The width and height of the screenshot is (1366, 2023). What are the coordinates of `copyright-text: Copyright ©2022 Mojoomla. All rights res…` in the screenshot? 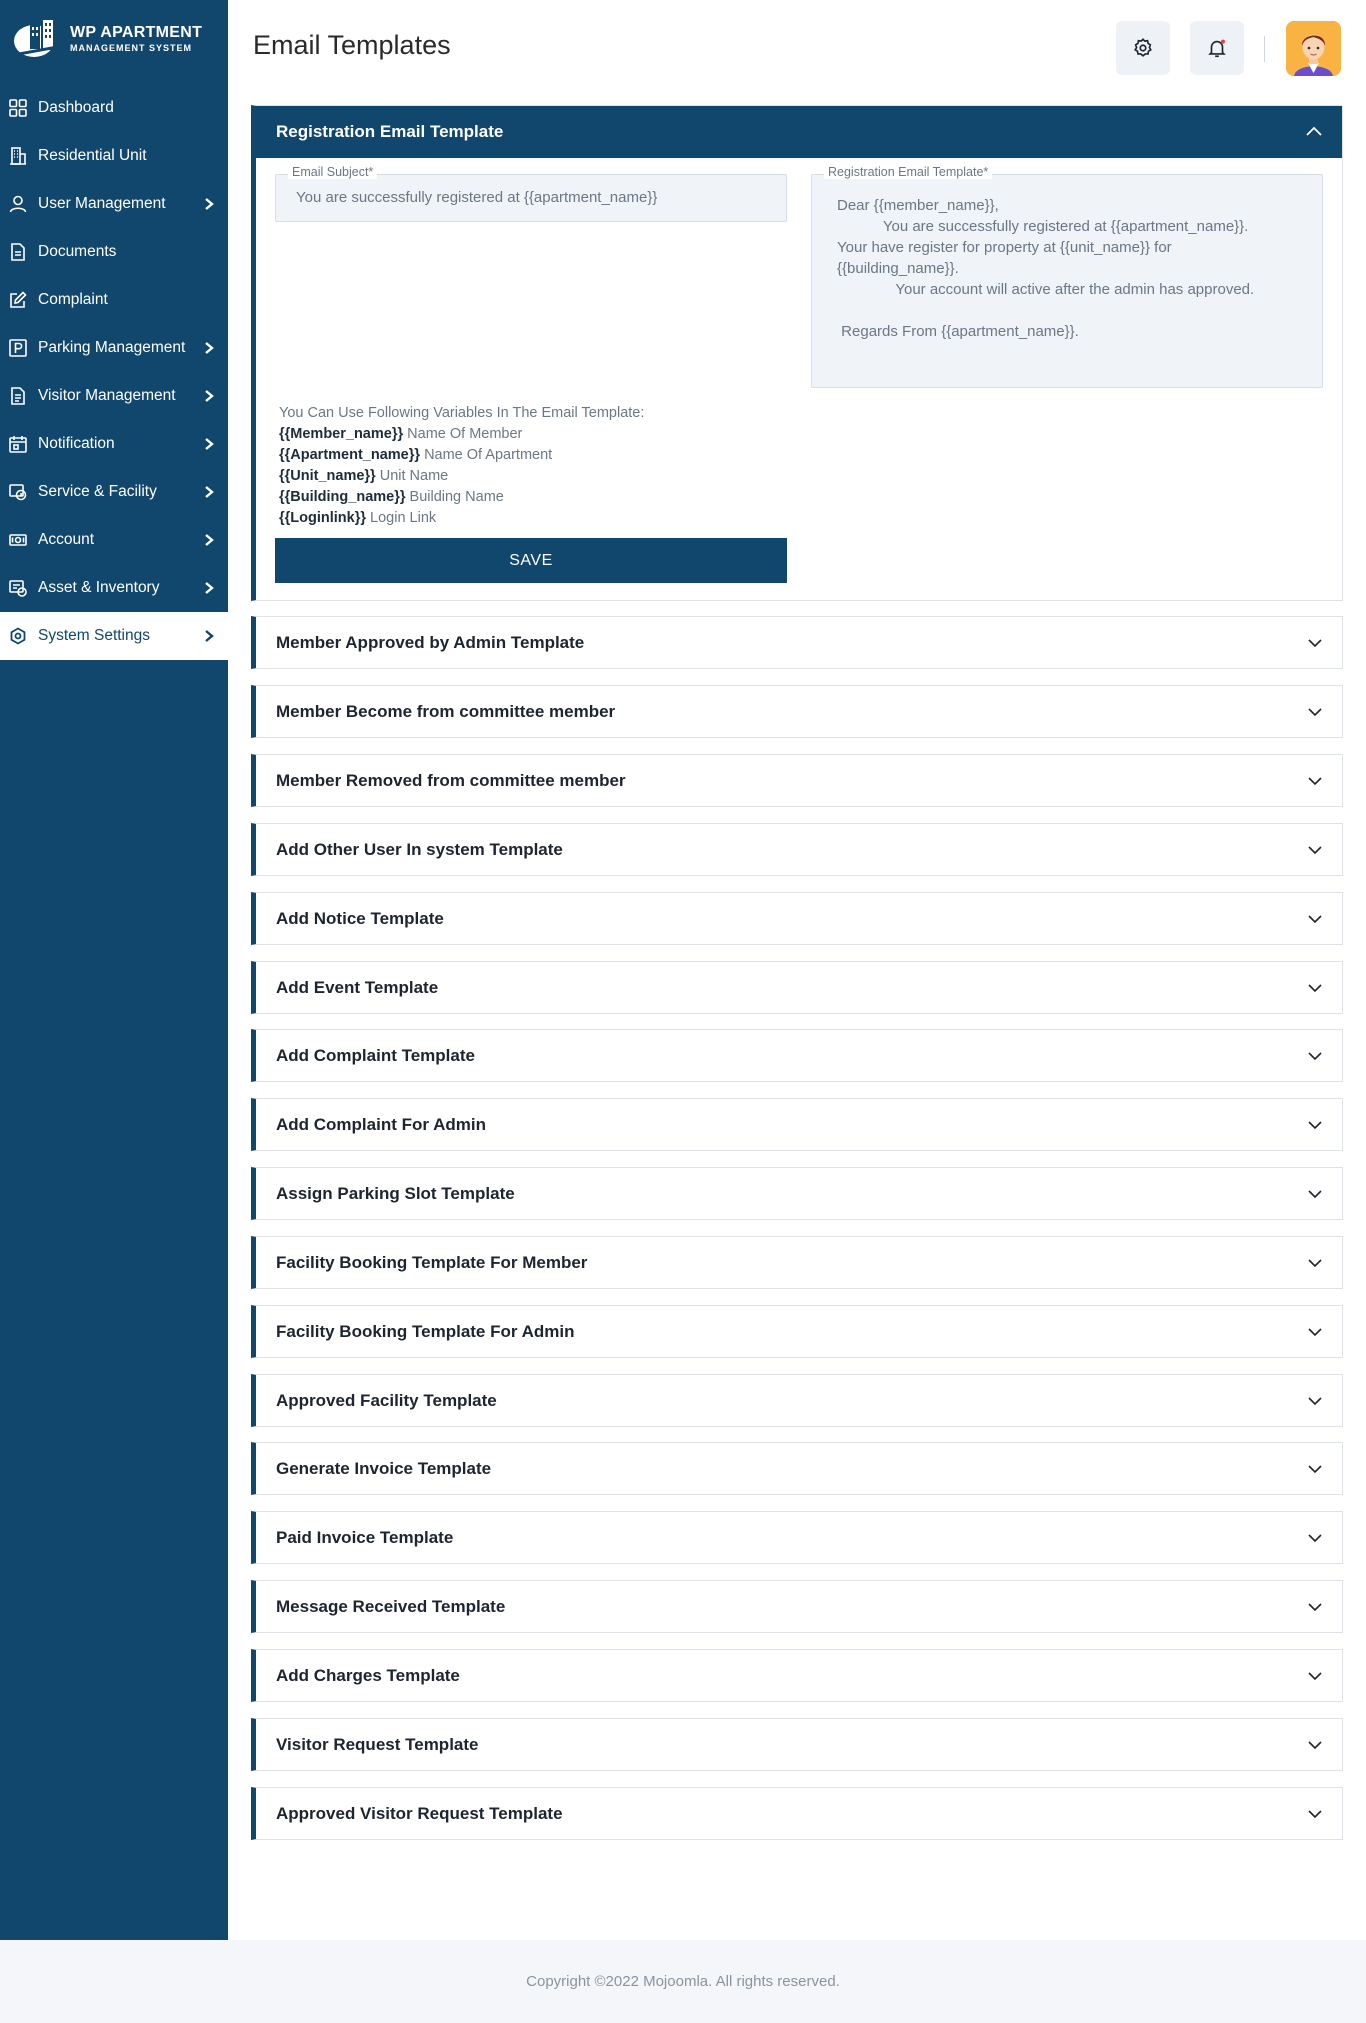 It's located at (683, 1981).